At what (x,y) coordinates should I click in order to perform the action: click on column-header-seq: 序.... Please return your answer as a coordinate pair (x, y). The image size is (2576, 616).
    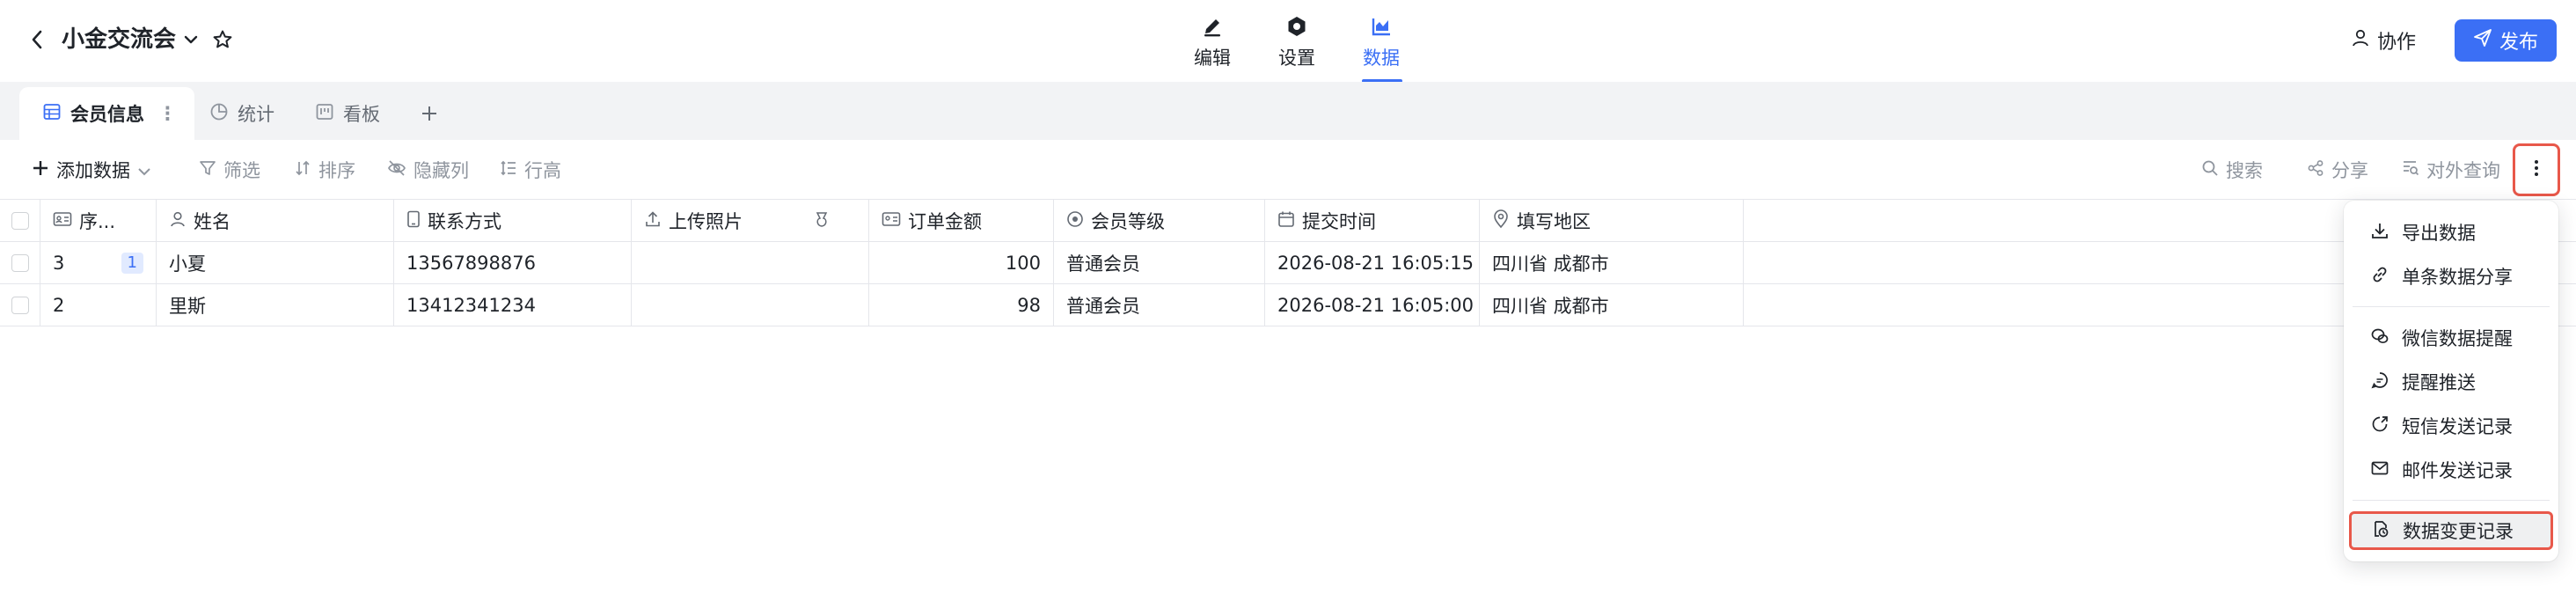
    Looking at the image, I should click on (98, 221).